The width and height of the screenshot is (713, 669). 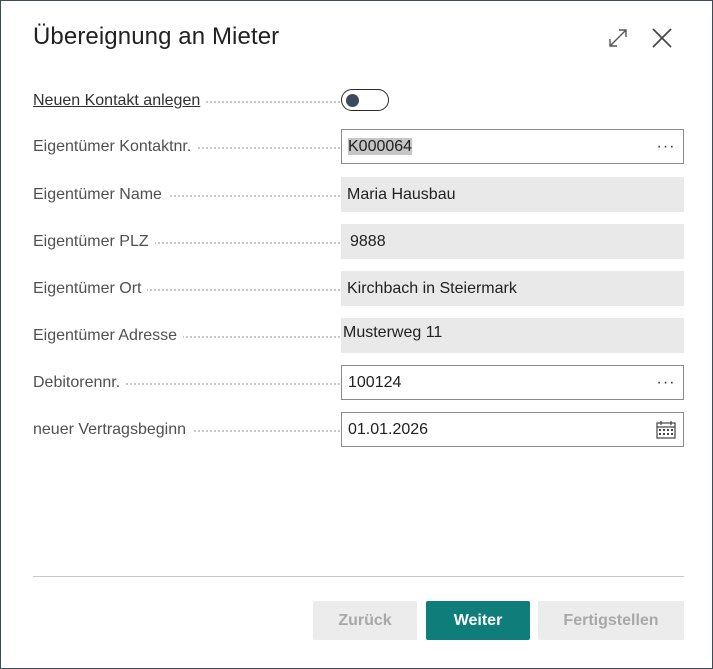 I want to click on owner-zip-label: Eigentümer PLZ, so click(x=94, y=242).